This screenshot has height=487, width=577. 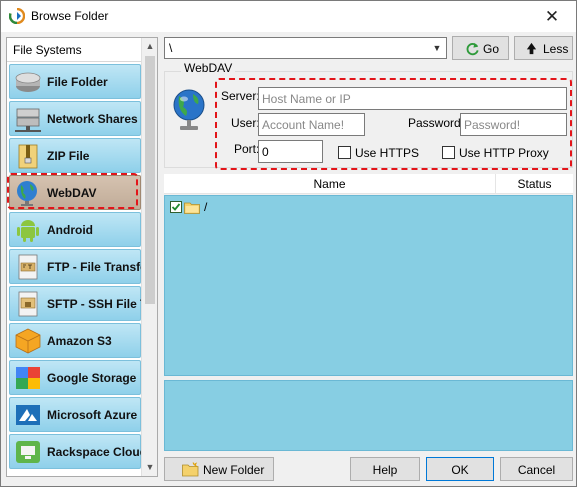 I want to click on use-http-proxy-label: Use HTTP Proxy, so click(x=504, y=153).